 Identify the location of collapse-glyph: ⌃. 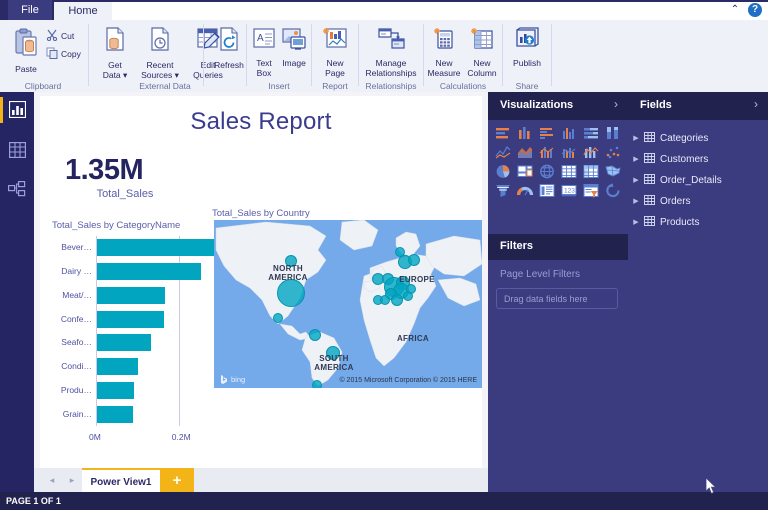
(735, 9).